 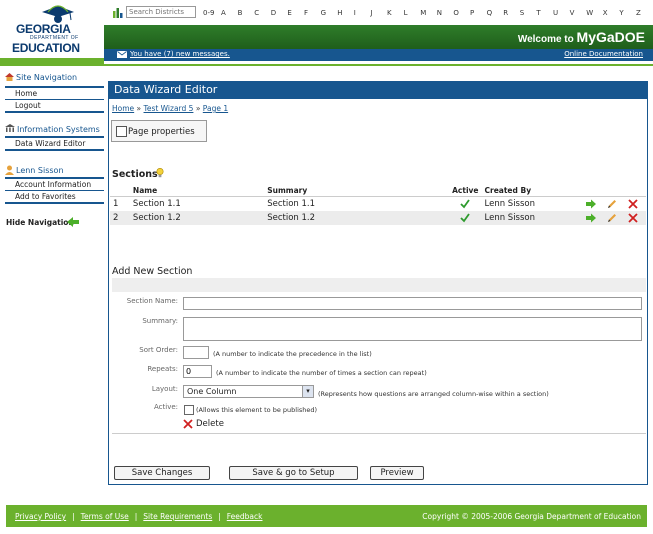 I want to click on section-name-input, so click(x=412, y=303).